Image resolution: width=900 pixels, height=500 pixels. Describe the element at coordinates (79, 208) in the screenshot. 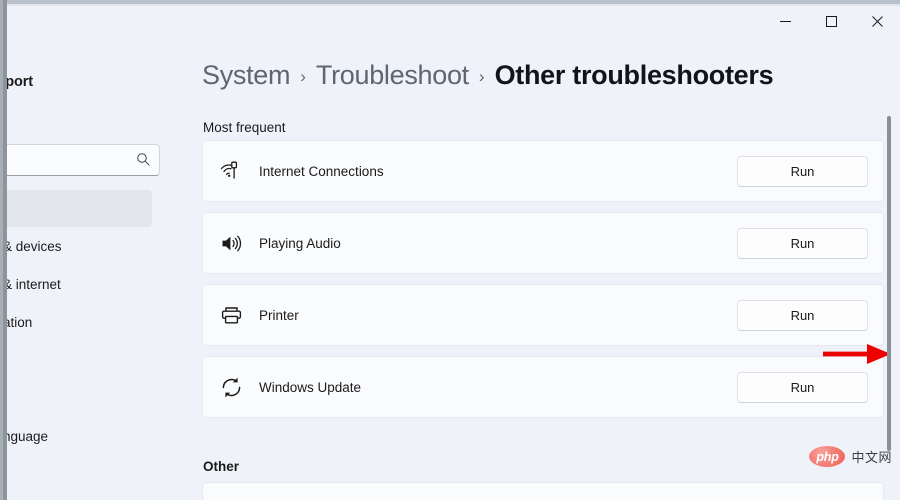

I see `sidebar-item-system` at that location.